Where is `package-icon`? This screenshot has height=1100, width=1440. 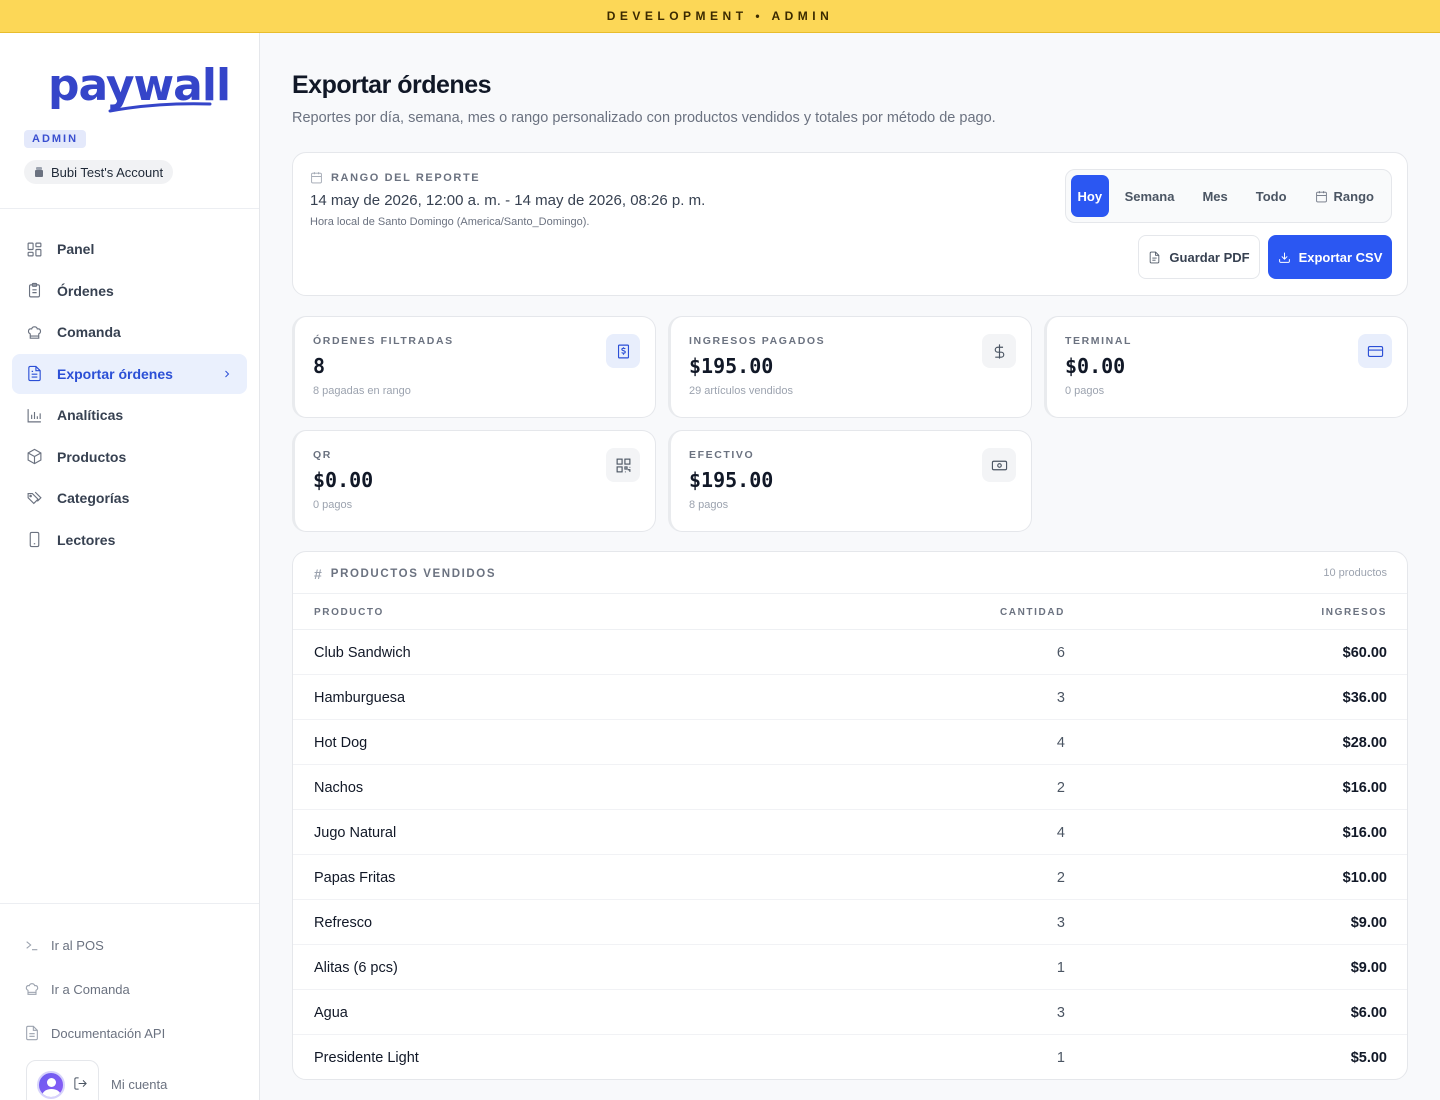
package-icon is located at coordinates (34, 456).